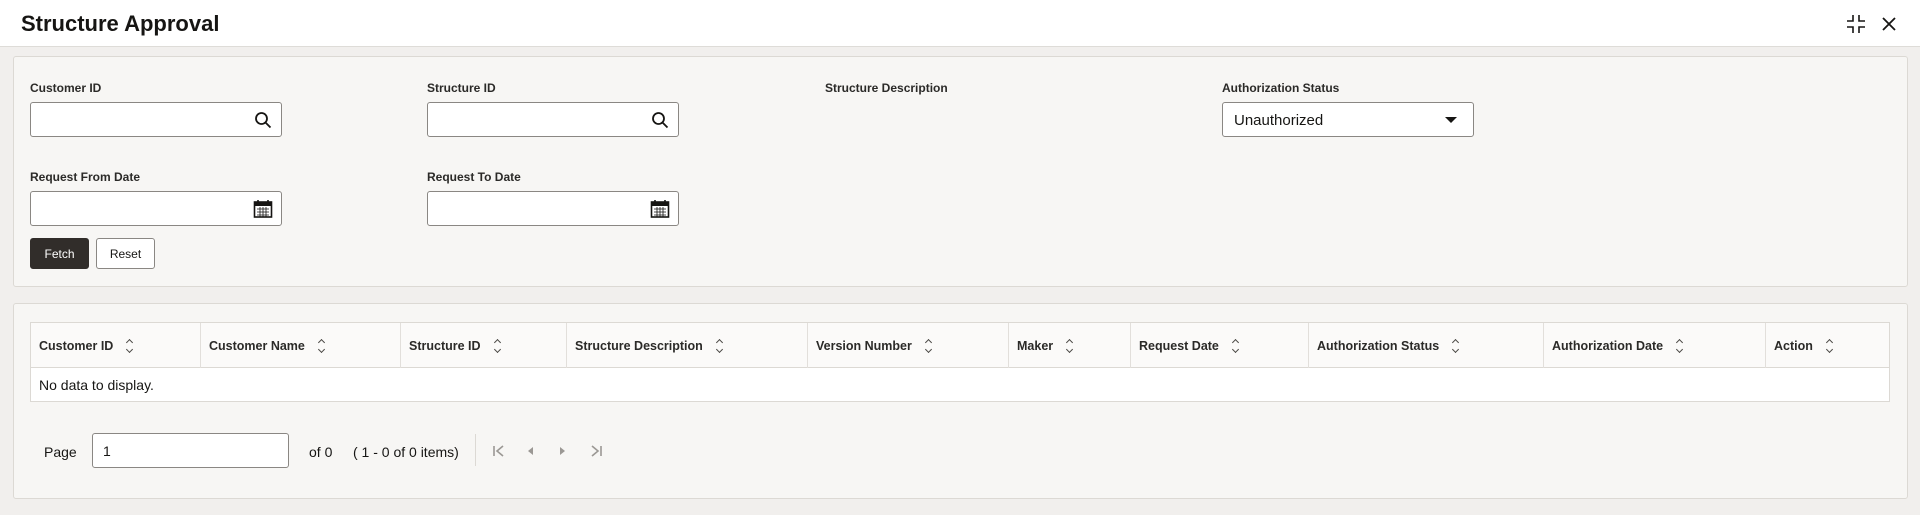 The image size is (1920, 515). What do you see at coordinates (1856, 24) in the screenshot?
I see `collapse-icon` at bounding box center [1856, 24].